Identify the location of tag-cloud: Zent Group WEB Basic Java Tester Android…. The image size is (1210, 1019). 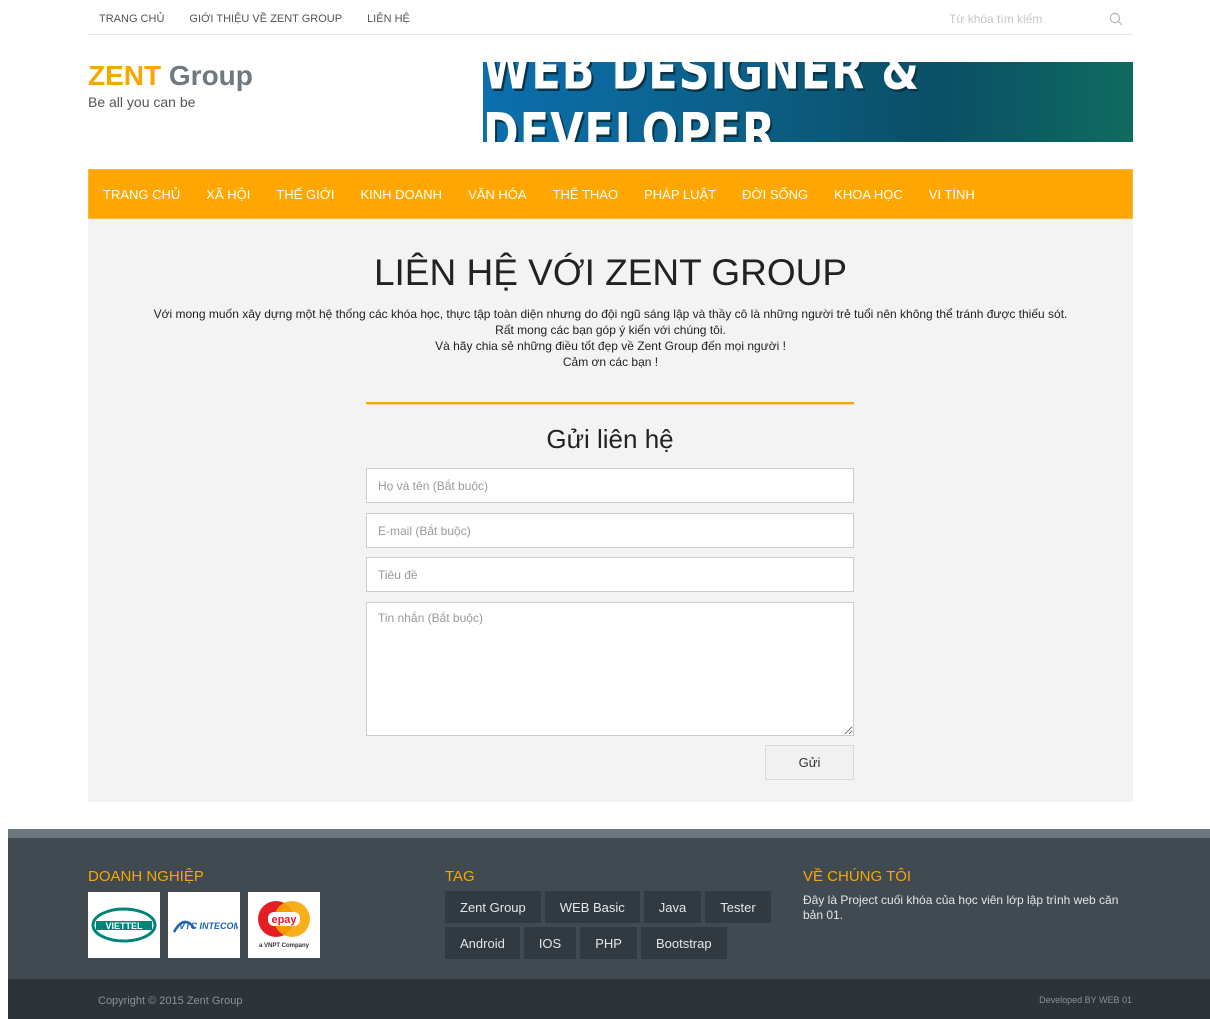
(615, 925).